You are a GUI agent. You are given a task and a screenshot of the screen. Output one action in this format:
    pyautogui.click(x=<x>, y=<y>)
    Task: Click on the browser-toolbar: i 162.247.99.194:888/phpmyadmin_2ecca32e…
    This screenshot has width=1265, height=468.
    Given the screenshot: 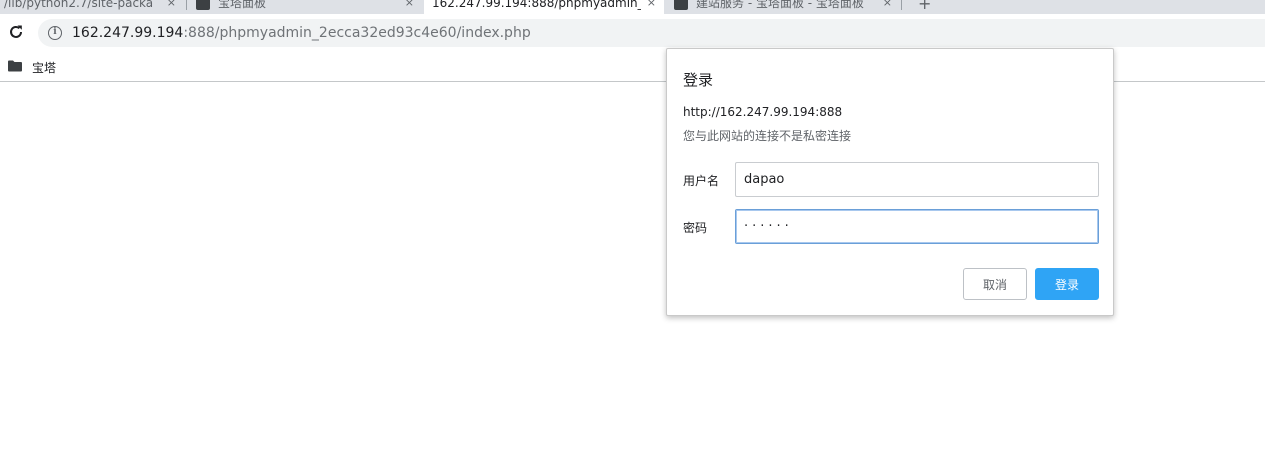 What is the action you would take?
    pyautogui.click(x=632, y=33)
    